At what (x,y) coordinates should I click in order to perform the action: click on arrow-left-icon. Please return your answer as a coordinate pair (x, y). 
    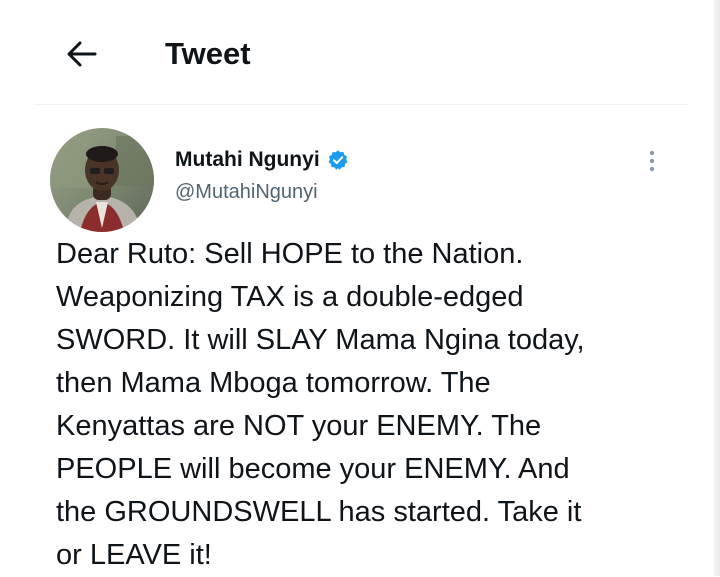
    Looking at the image, I should click on (82, 54).